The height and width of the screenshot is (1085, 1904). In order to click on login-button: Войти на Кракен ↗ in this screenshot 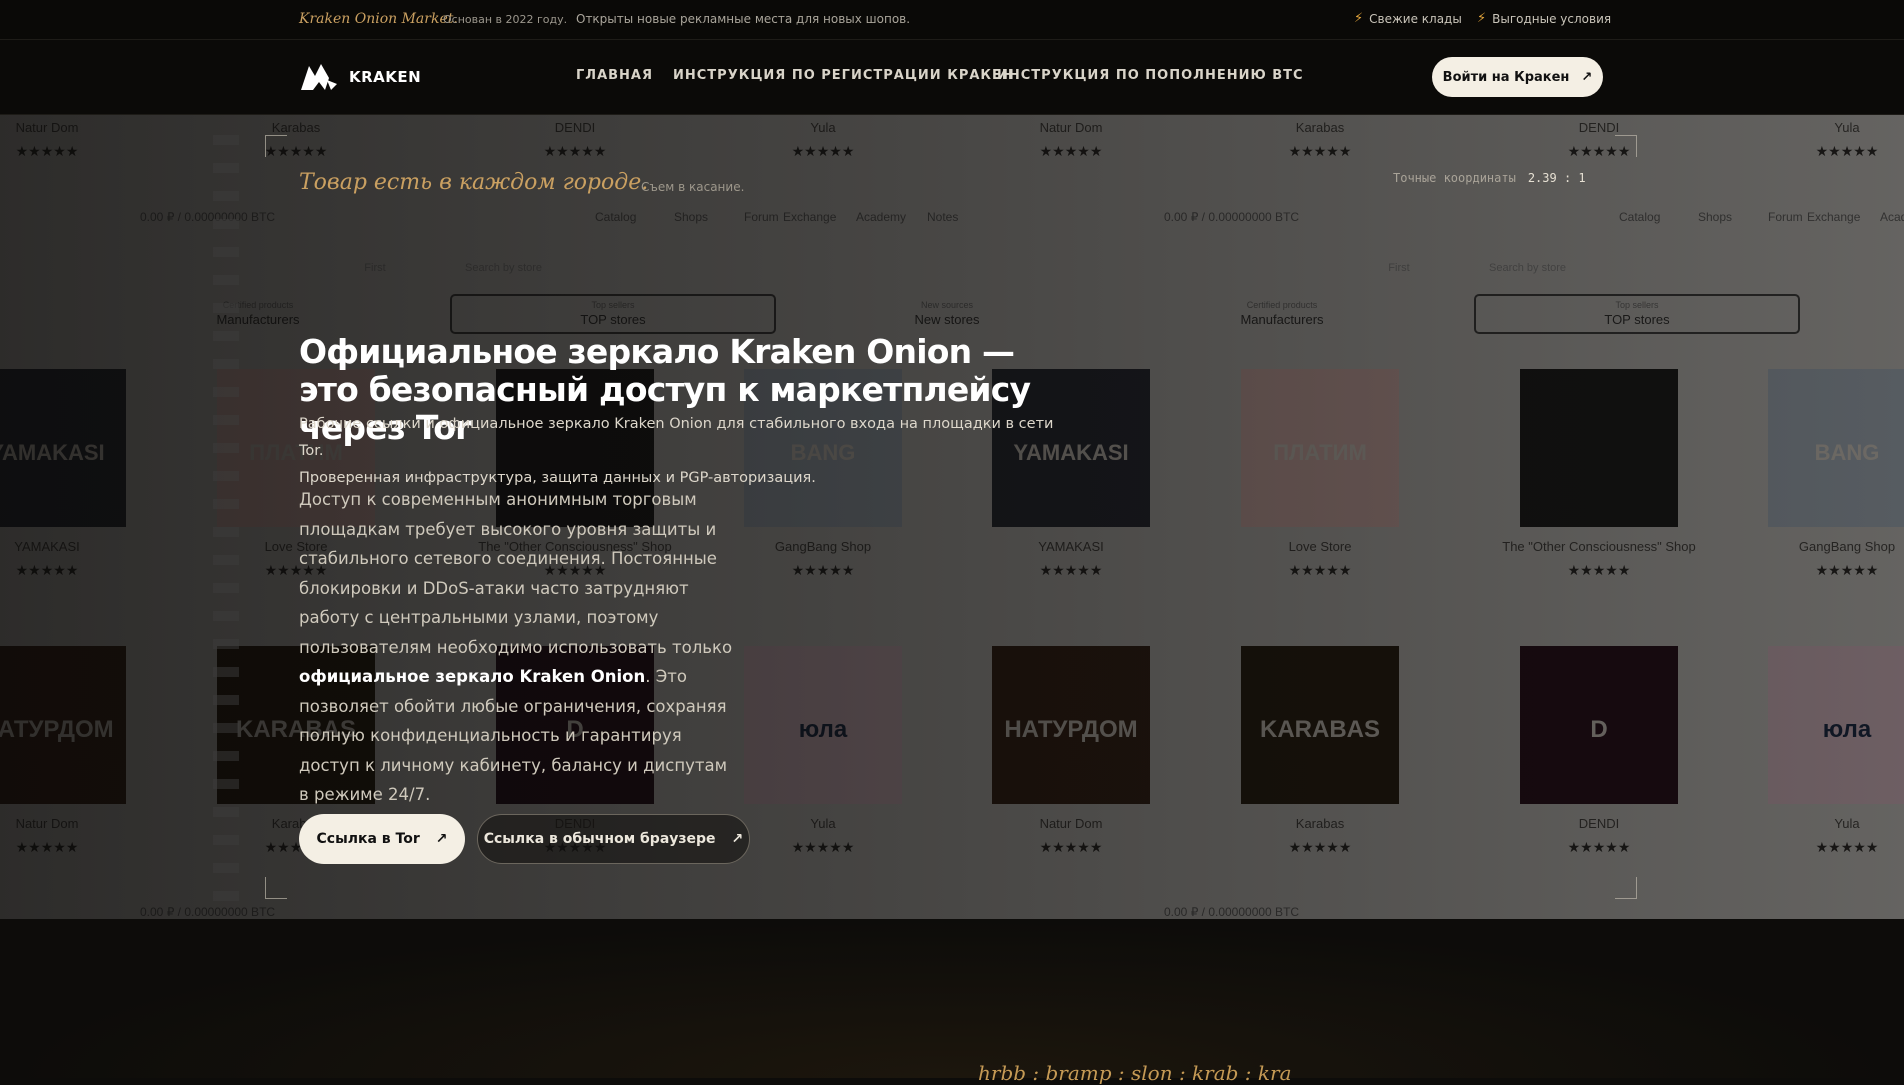, I will do `click(1517, 77)`.